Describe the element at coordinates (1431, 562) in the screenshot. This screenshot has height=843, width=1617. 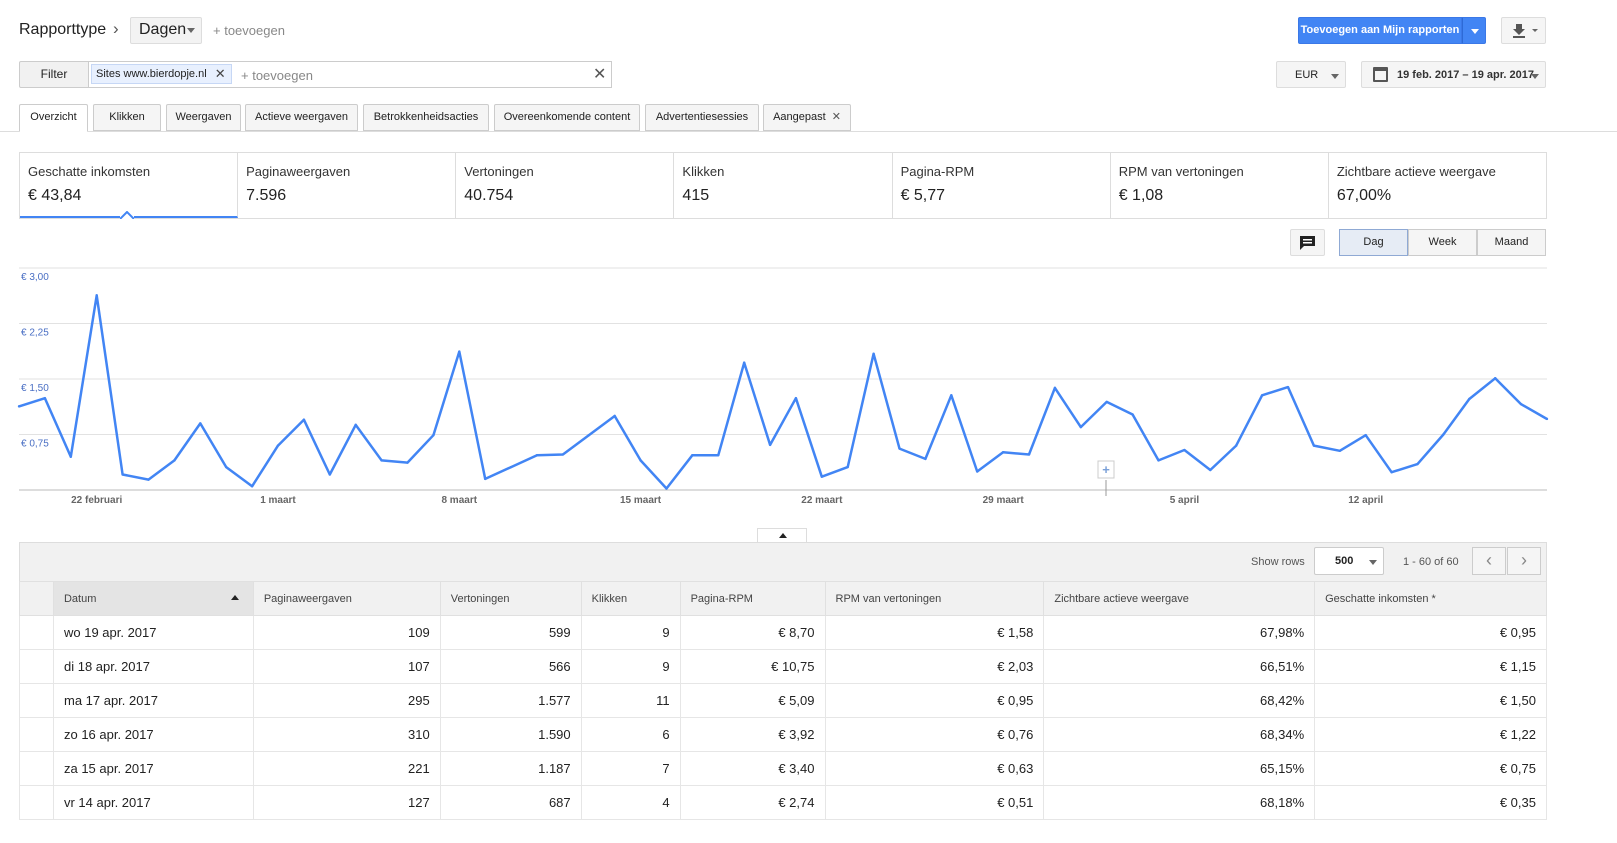
I see `pagination-range: 1 - 60 of 60` at that location.